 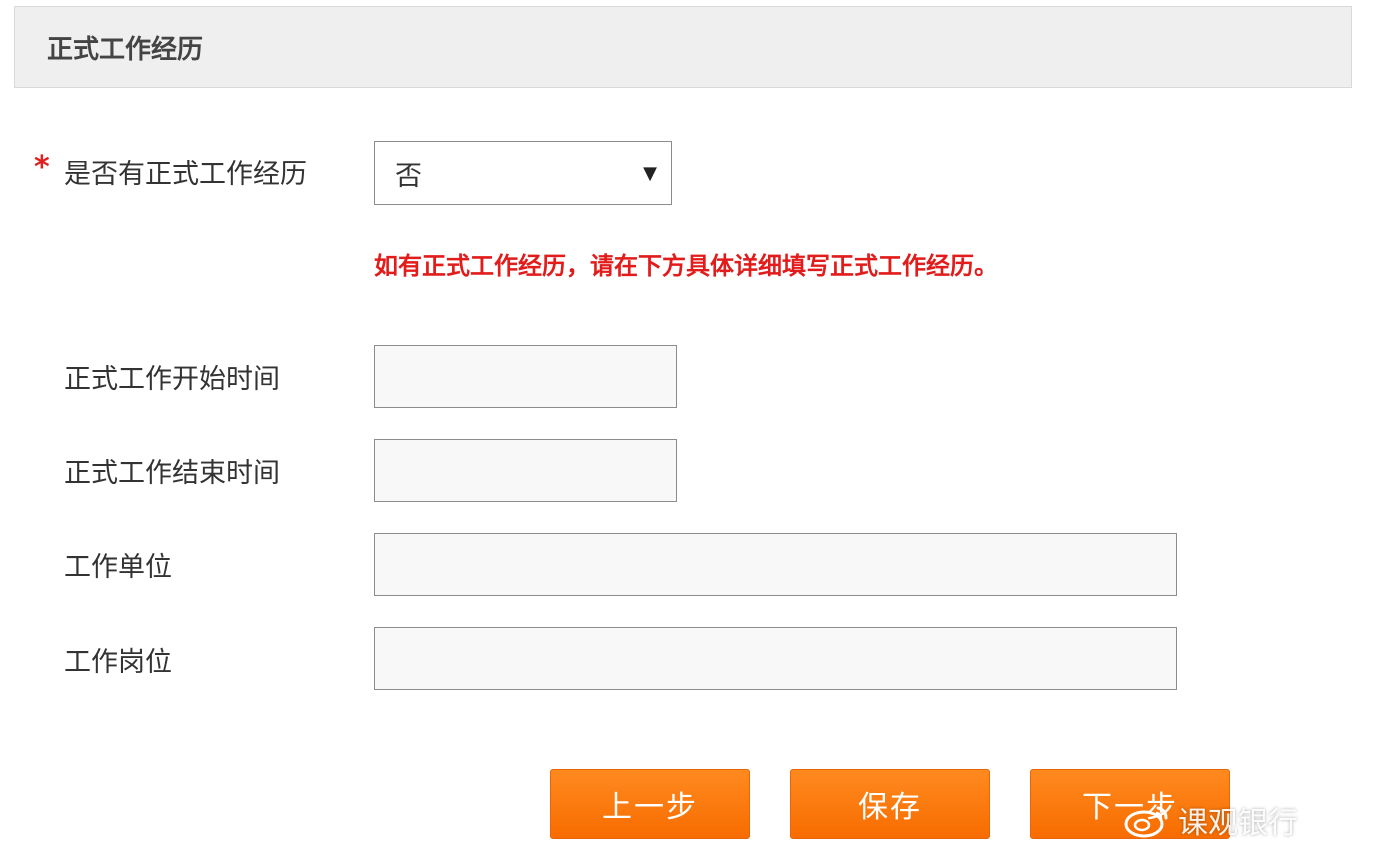 What do you see at coordinates (118, 662) in the screenshot?
I see `position-label: 工作岗位` at bounding box center [118, 662].